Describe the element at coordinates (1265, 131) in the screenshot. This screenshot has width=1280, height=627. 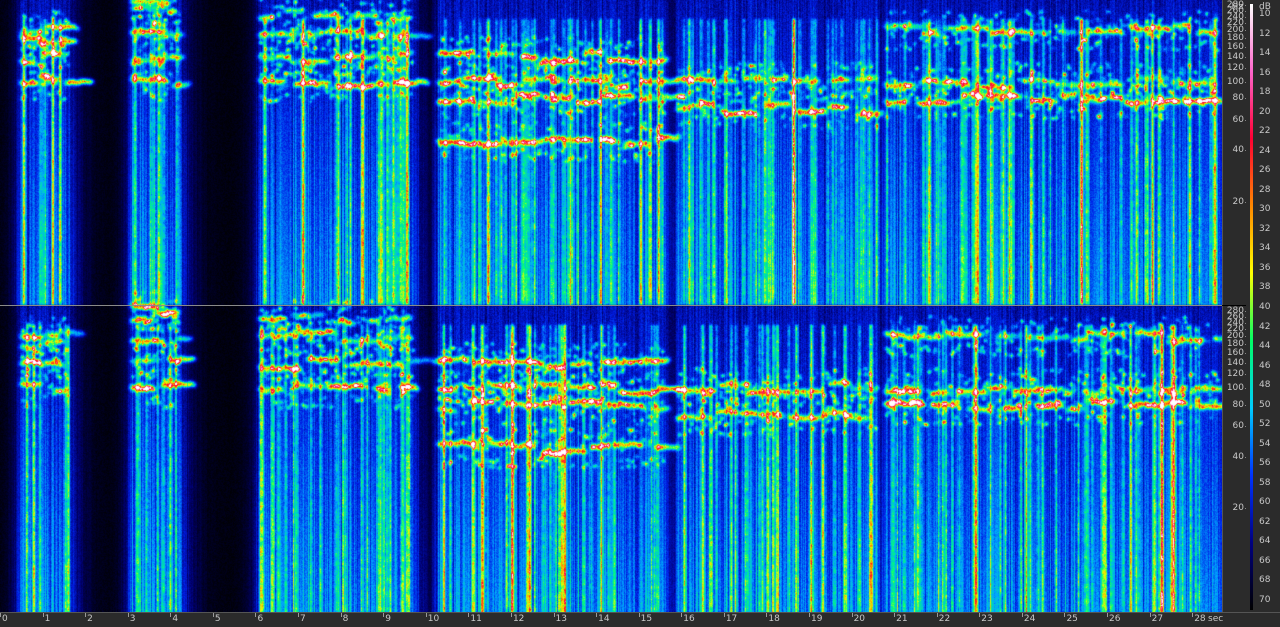
I see `db-tick-label: 22` at that location.